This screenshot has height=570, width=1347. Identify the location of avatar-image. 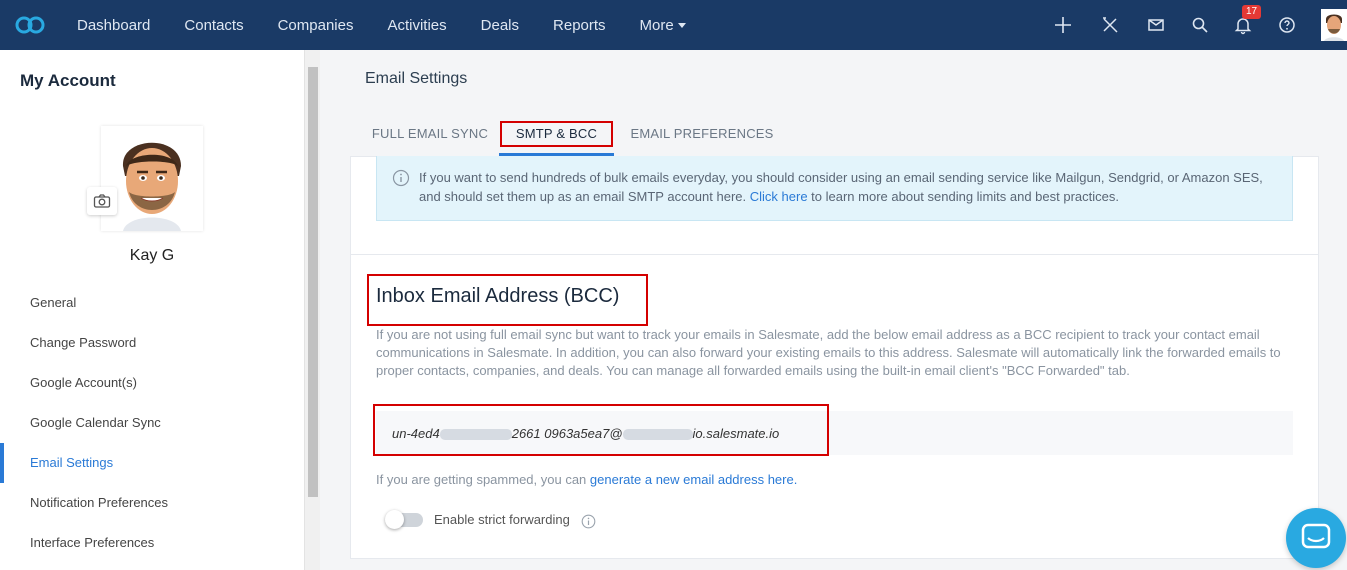
(1334, 25).